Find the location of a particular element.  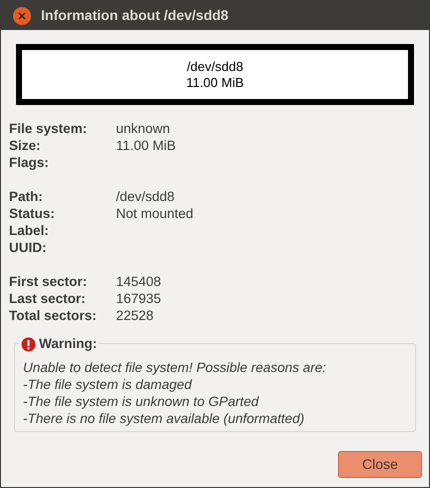

partition-path: /dev/sdd8 is located at coordinates (215, 66).